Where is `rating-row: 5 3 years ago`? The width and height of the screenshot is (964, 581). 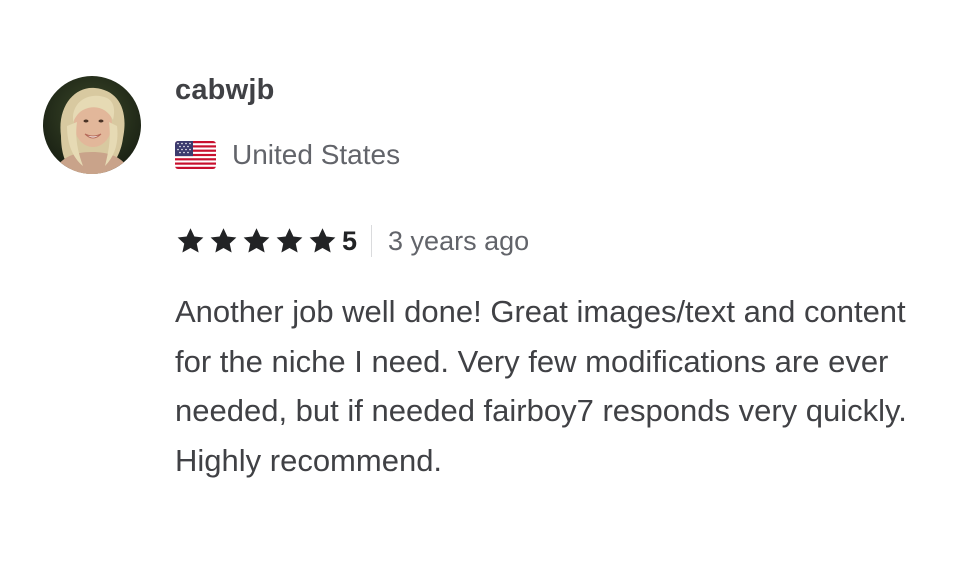
rating-row: 5 3 years ago is located at coordinates (352, 241).